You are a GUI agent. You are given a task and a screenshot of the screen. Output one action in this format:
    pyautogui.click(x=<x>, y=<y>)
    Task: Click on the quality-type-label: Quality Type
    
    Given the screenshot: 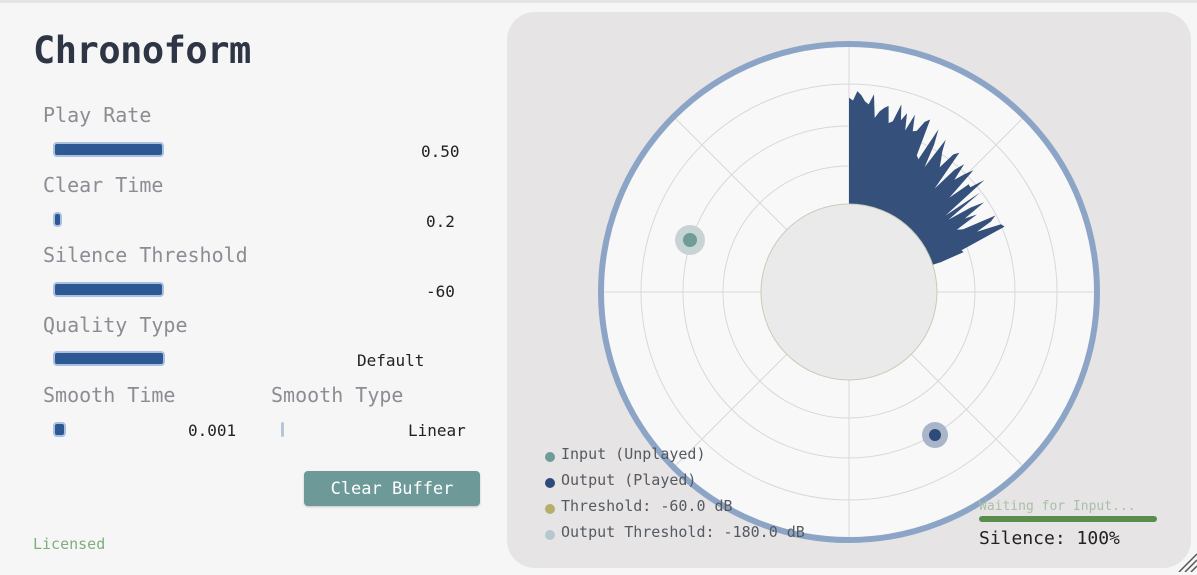 What is the action you would take?
    pyautogui.click(x=115, y=325)
    